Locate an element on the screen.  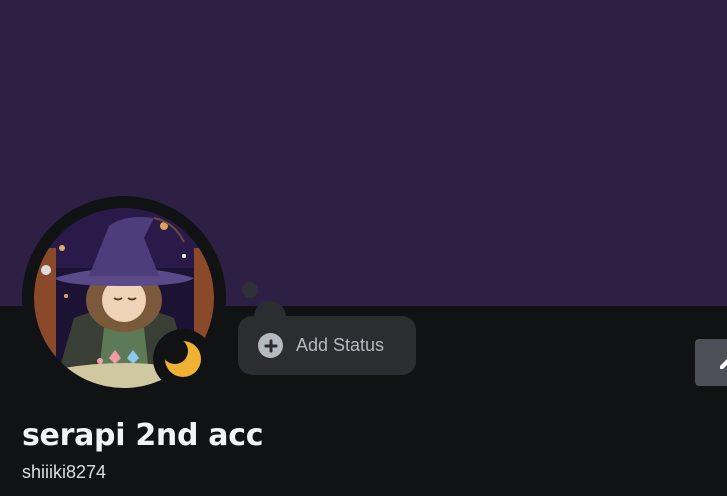
edit-profile-button is located at coordinates (711, 362).